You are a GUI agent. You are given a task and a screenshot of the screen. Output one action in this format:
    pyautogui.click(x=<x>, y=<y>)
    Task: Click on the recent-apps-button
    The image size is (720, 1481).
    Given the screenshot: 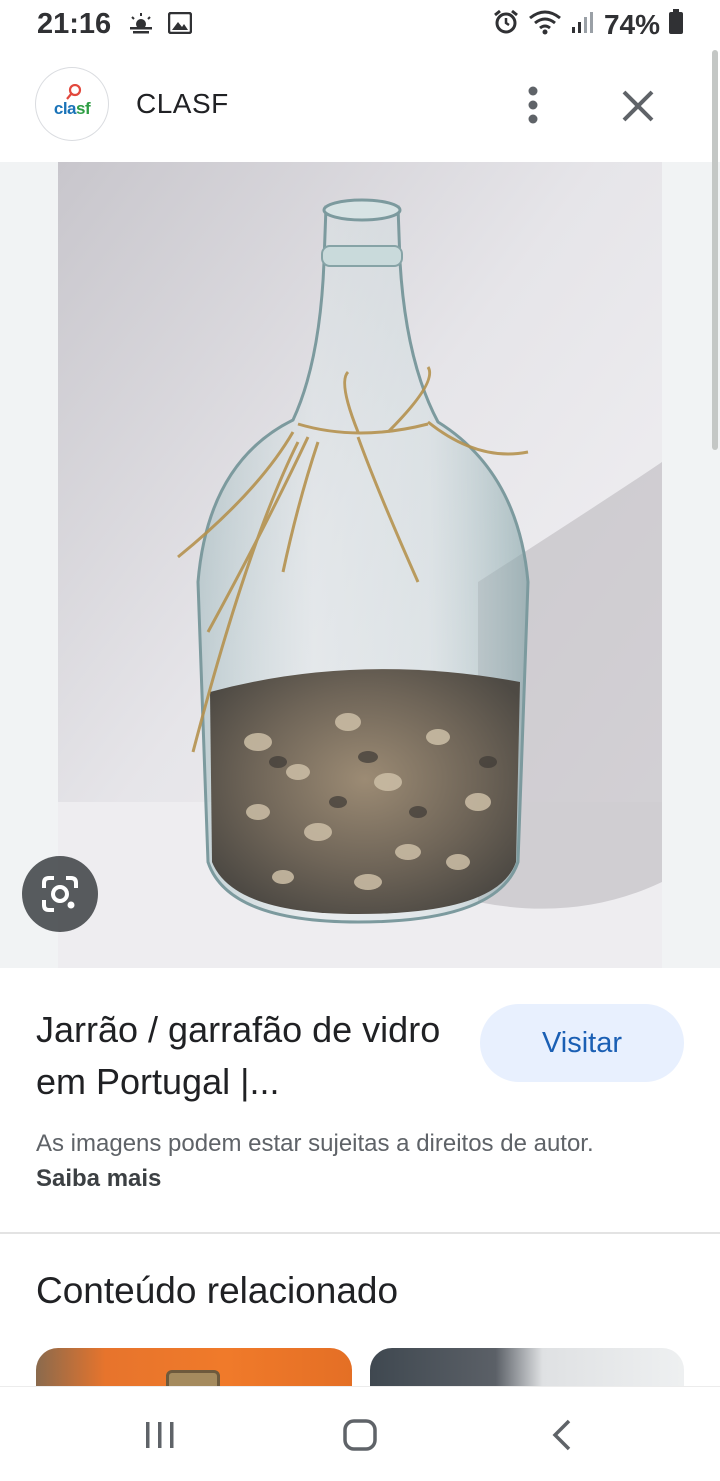 What is the action you would take?
    pyautogui.click(x=160, y=1435)
    